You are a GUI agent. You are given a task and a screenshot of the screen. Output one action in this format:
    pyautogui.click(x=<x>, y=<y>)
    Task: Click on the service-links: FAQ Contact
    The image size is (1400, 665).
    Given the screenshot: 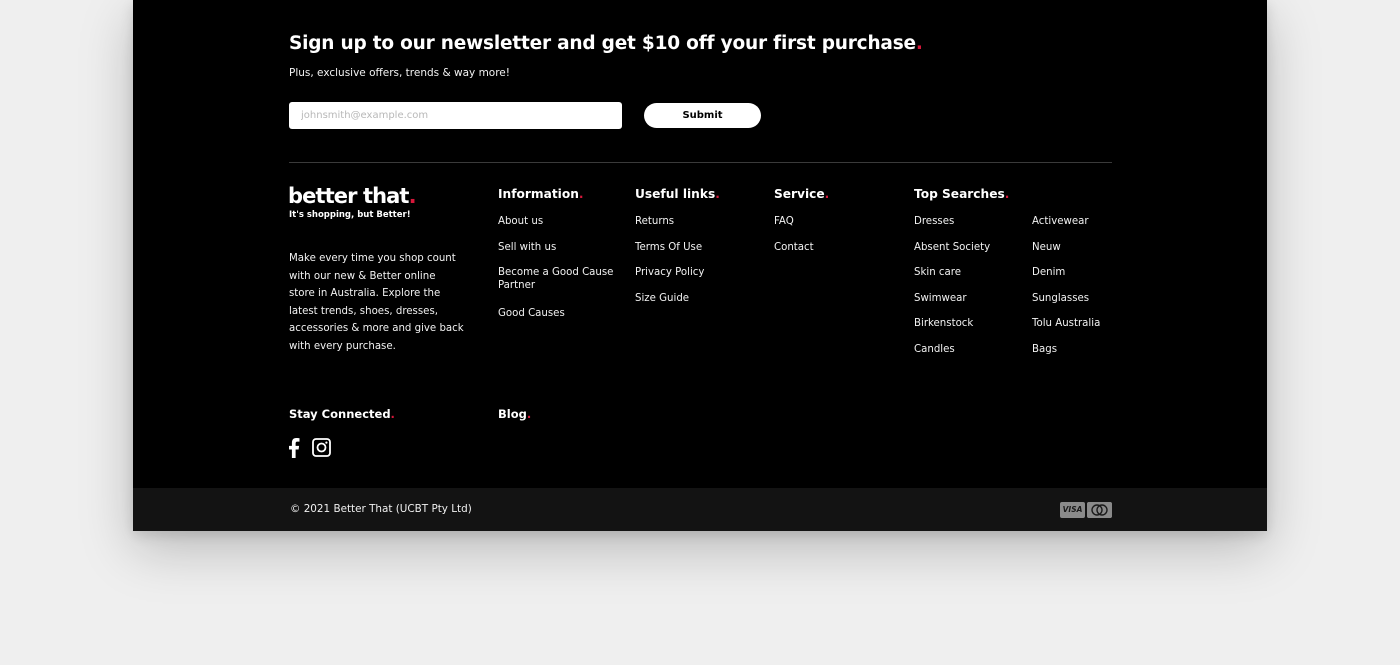 What is the action you would take?
    pyautogui.click(x=794, y=240)
    